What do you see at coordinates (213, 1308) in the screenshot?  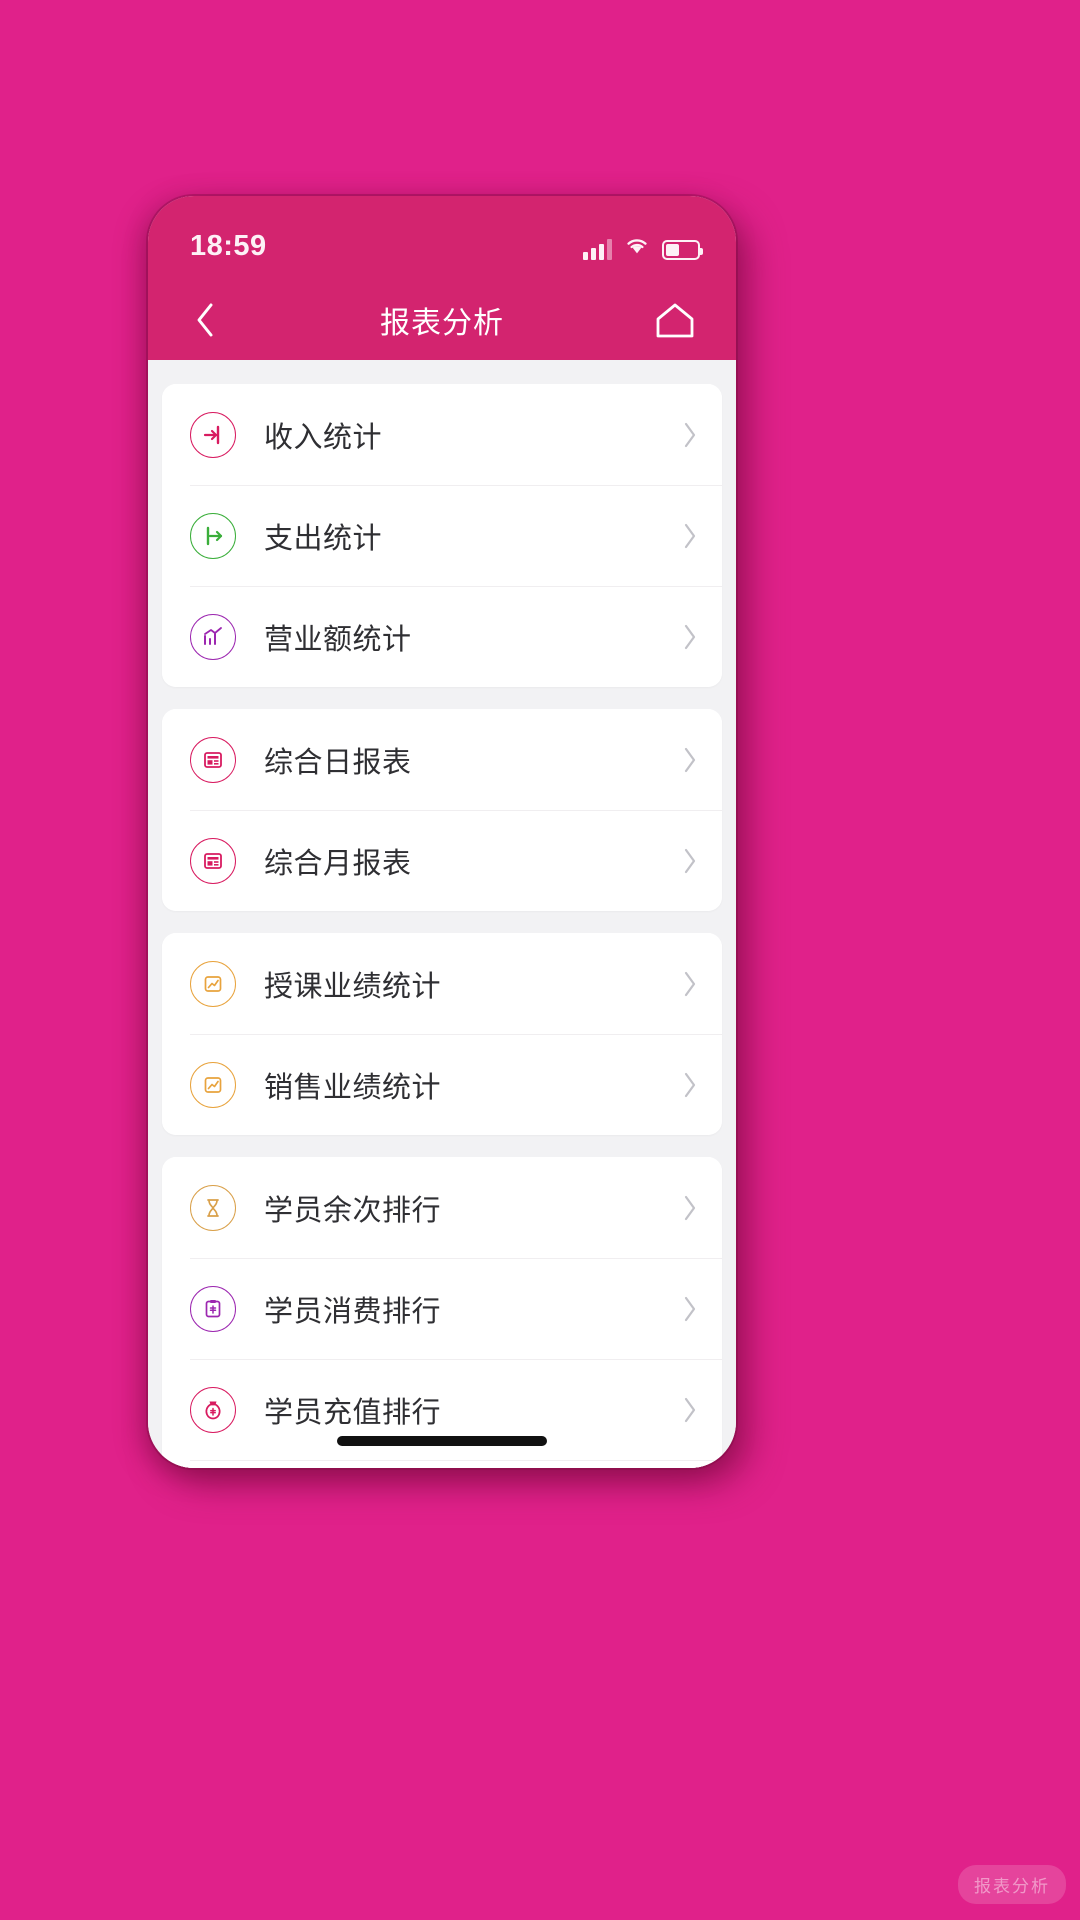 I see `clipboard-spend-icon` at bounding box center [213, 1308].